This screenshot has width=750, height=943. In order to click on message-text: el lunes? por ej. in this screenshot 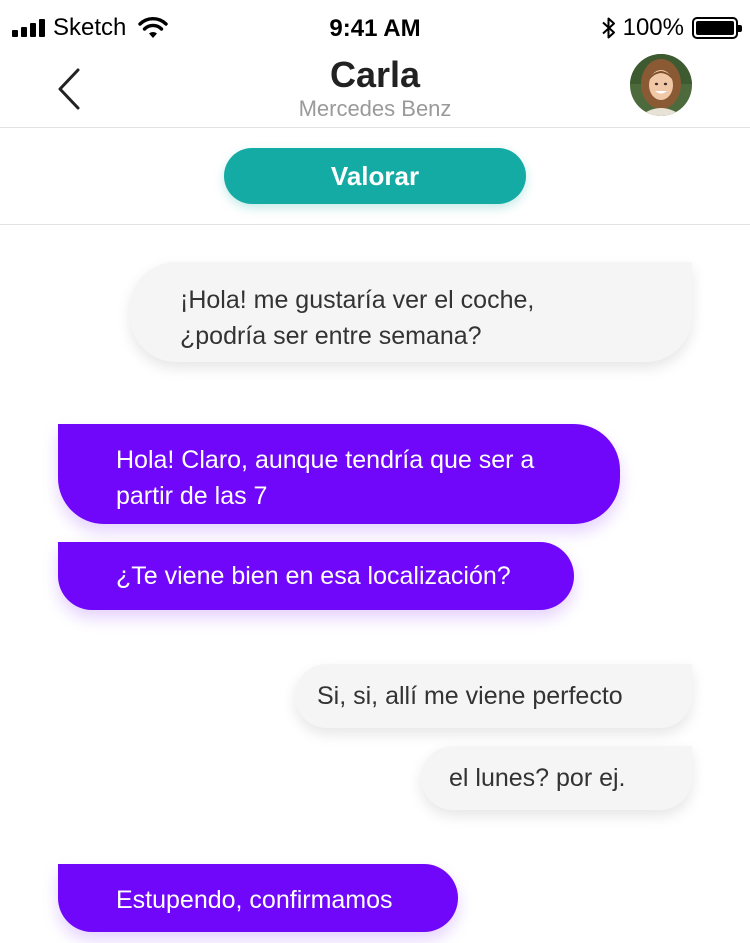, I will do `click(537, 778)`.